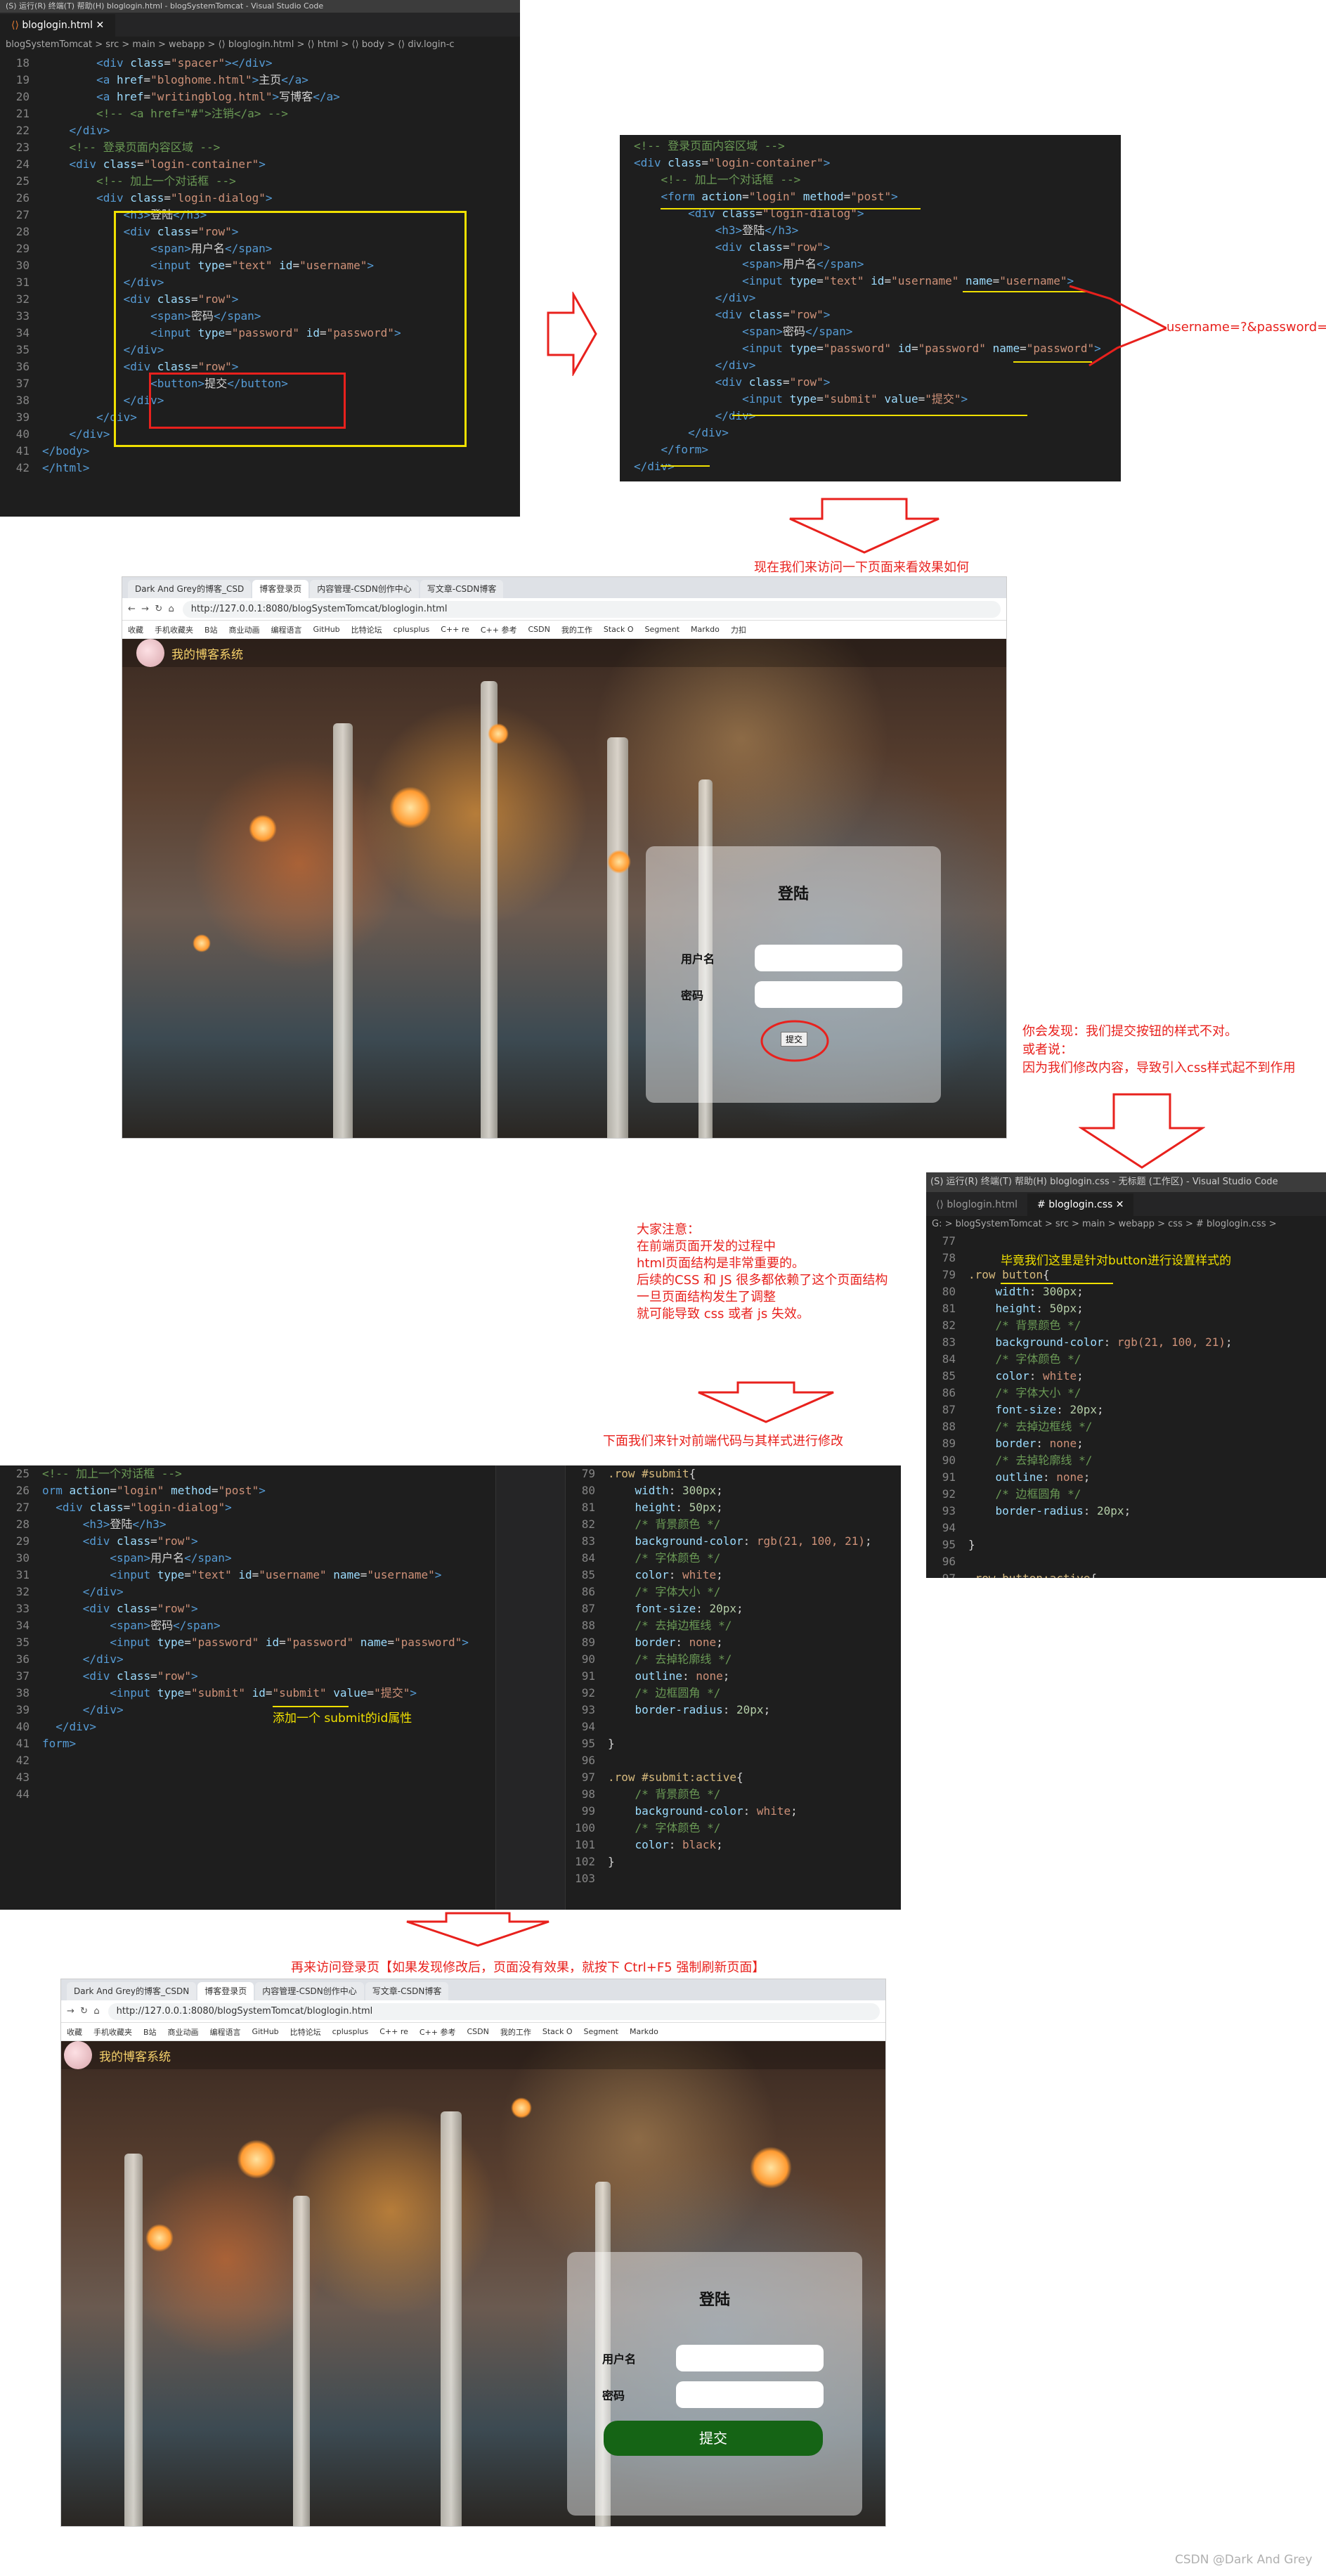 The image size is (1326, 2576). What do you see at coordinates (246, 1711) in the screenshot?
I see `code-line: 39 </div>` at bounding box center [246, 1711].